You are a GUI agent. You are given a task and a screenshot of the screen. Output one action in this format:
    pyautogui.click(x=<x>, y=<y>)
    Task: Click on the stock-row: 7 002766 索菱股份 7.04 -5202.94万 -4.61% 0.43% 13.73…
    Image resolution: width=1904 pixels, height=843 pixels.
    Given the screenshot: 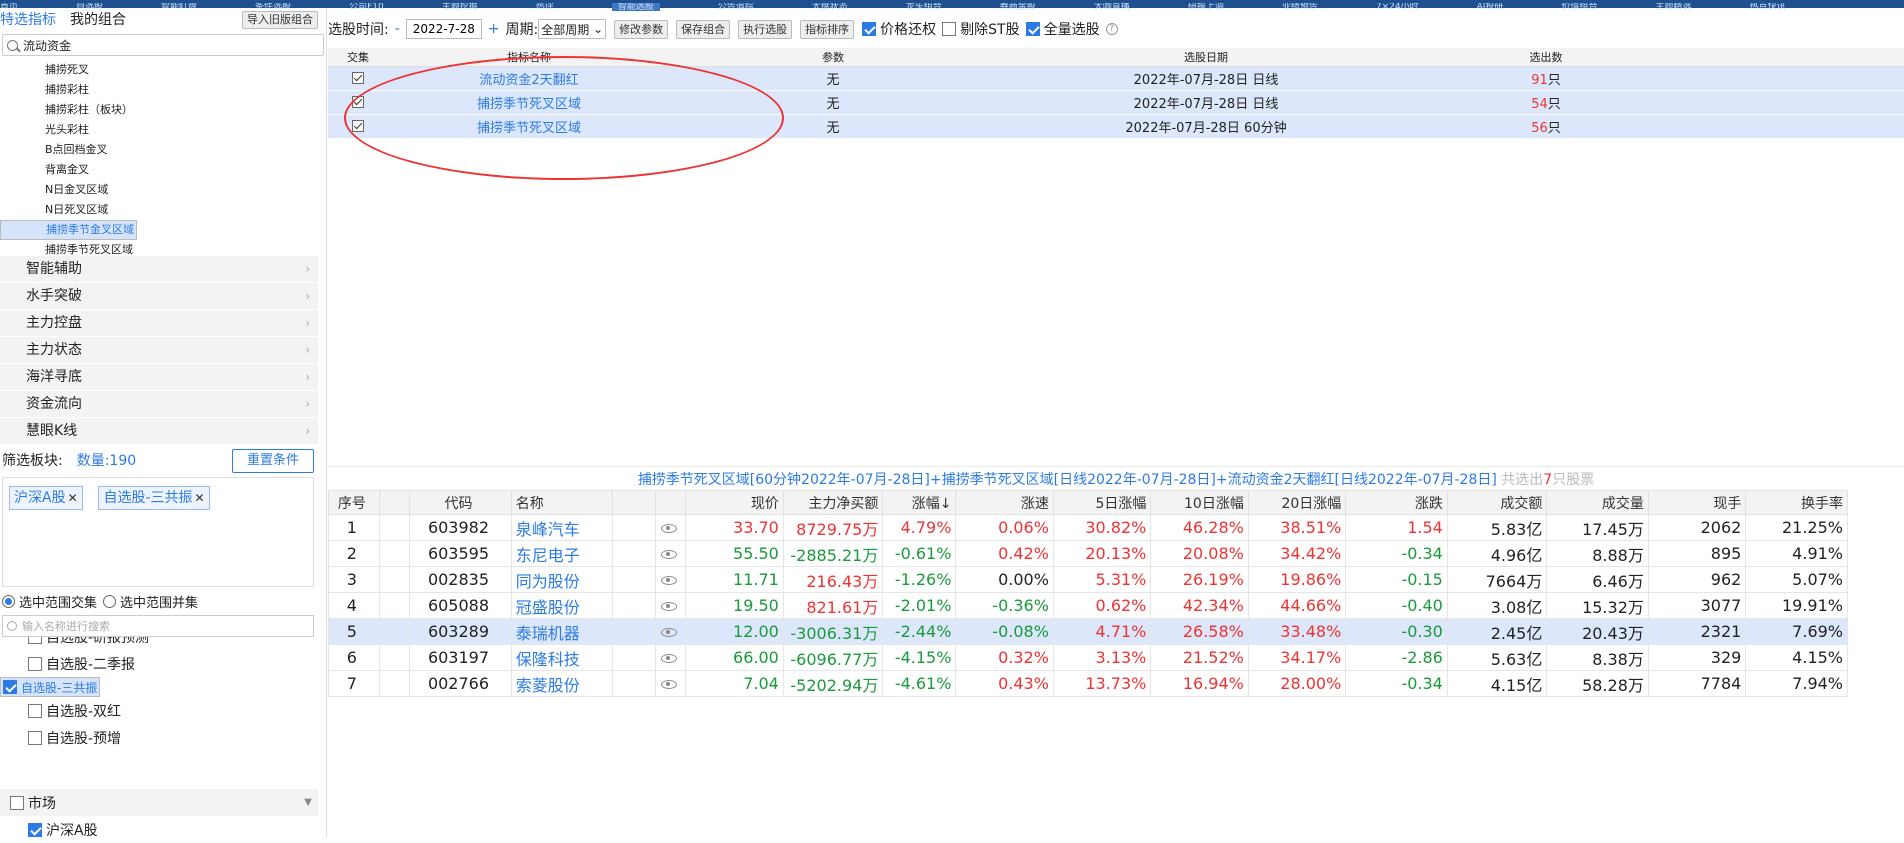 What is the action you would take?
    pyautogui.click(x=1088, y=683)
    